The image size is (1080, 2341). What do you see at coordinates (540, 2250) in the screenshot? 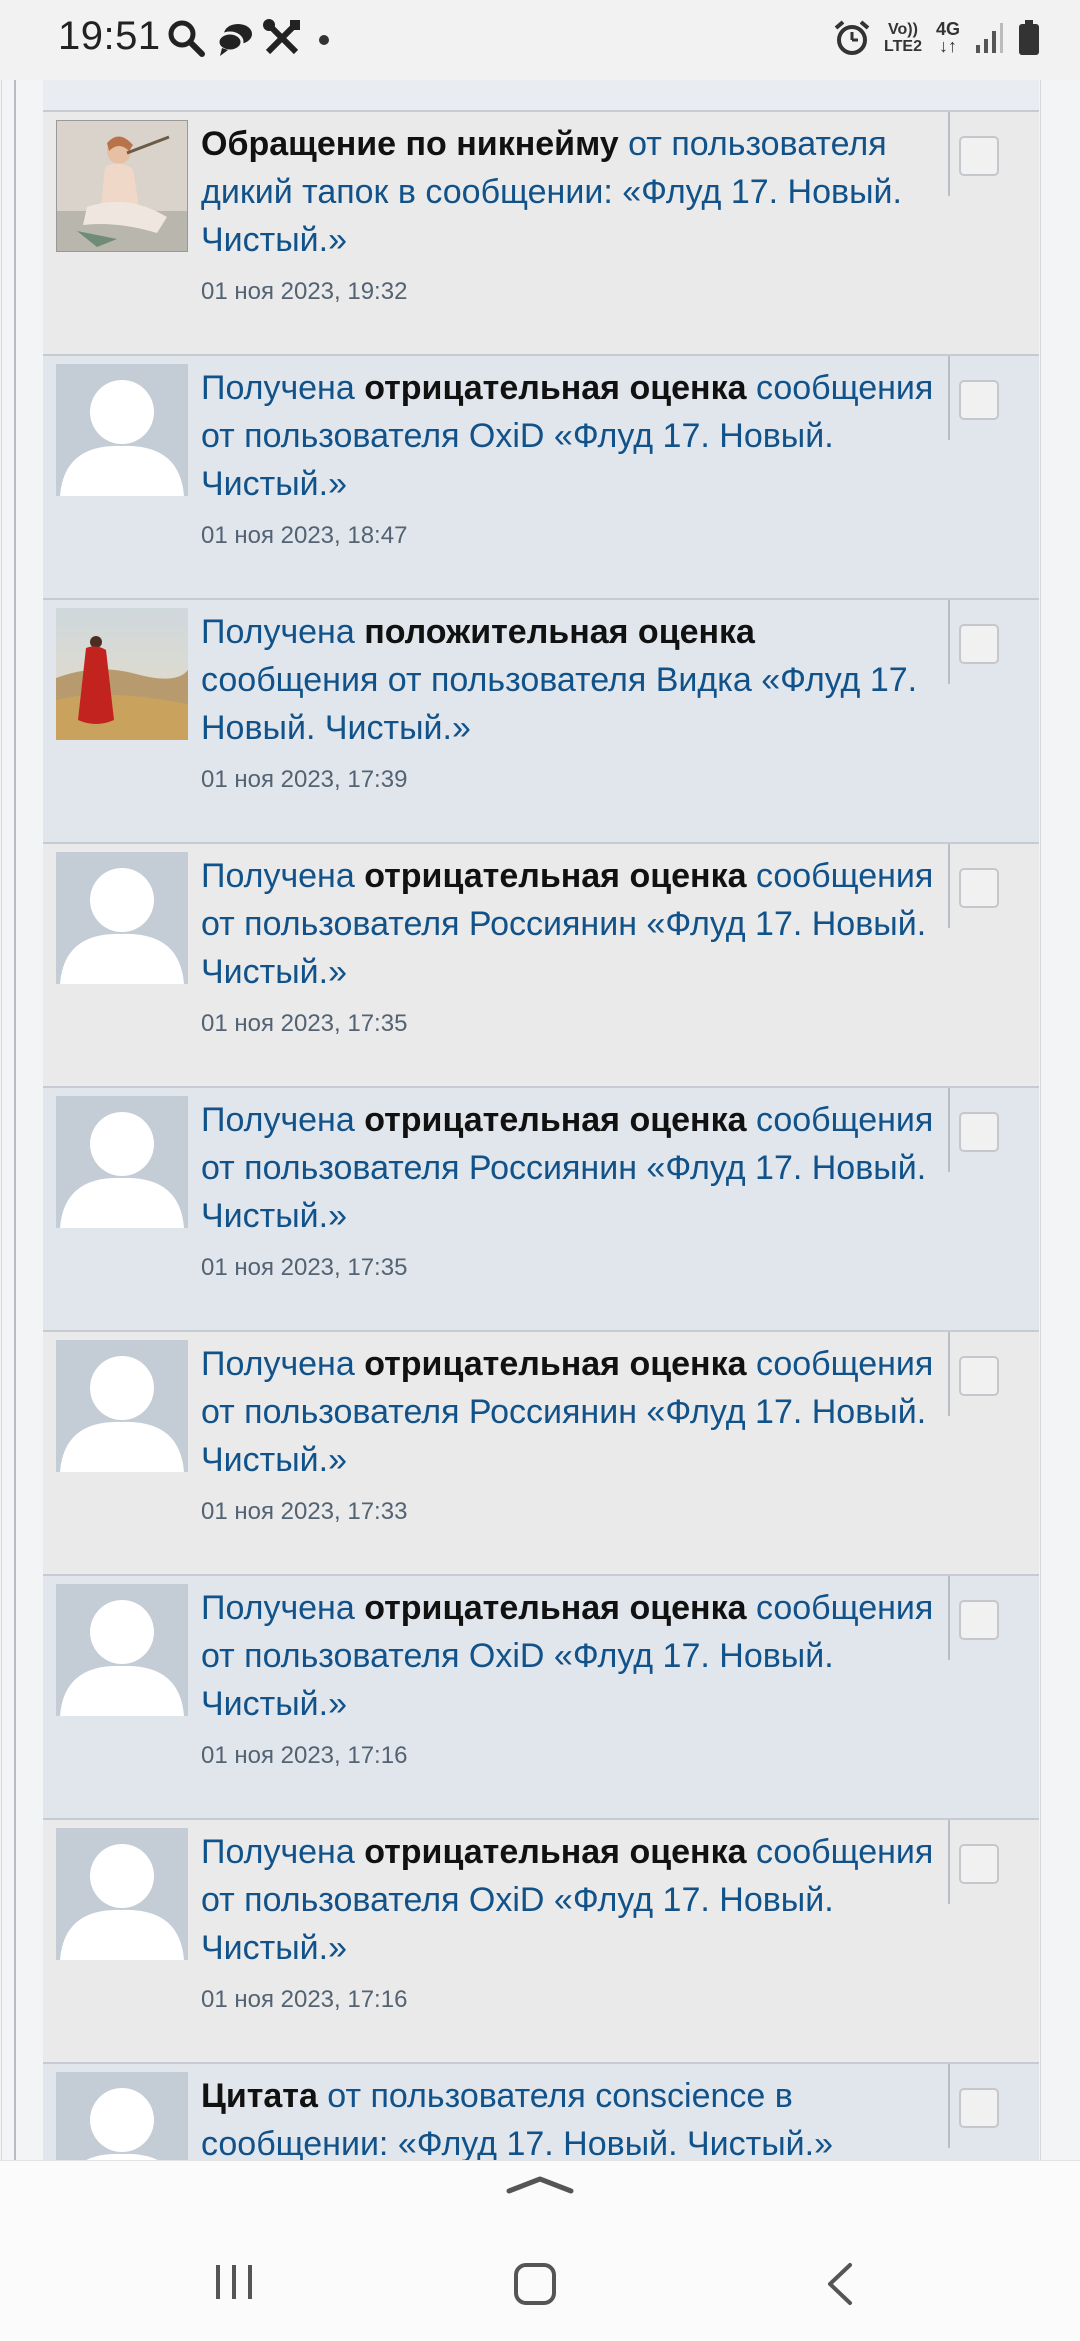
I see `navigation-bar` at bounding box center [540, 2250].